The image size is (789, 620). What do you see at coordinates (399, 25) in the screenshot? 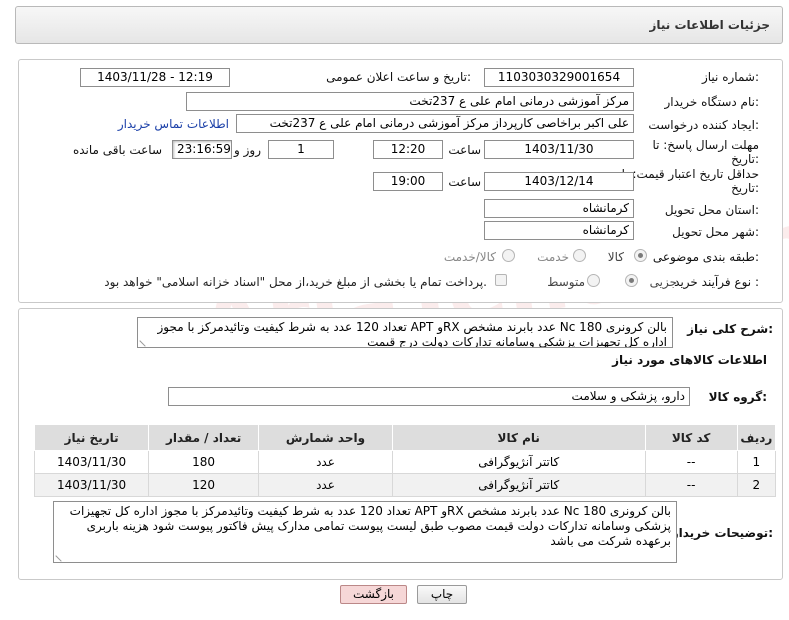
I see `page-header: جزئیات اطلاعات نیاز` at bounding box center [399, 25].